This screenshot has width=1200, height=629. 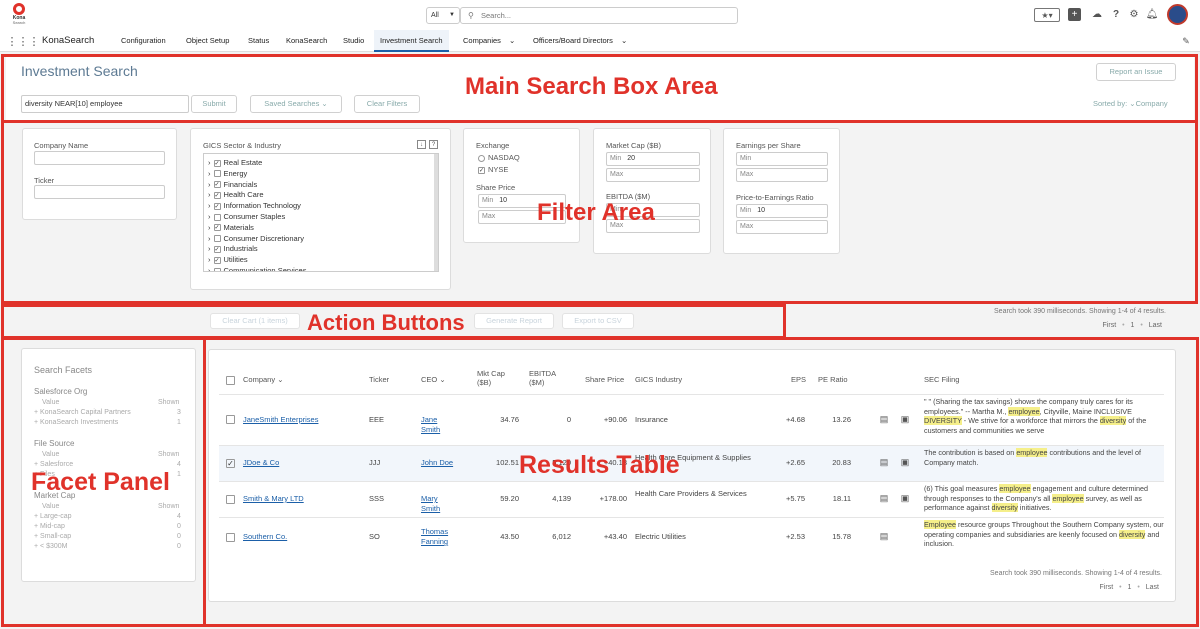 I want to click on nasdaq-checkbox, so click(x=481, y=158).